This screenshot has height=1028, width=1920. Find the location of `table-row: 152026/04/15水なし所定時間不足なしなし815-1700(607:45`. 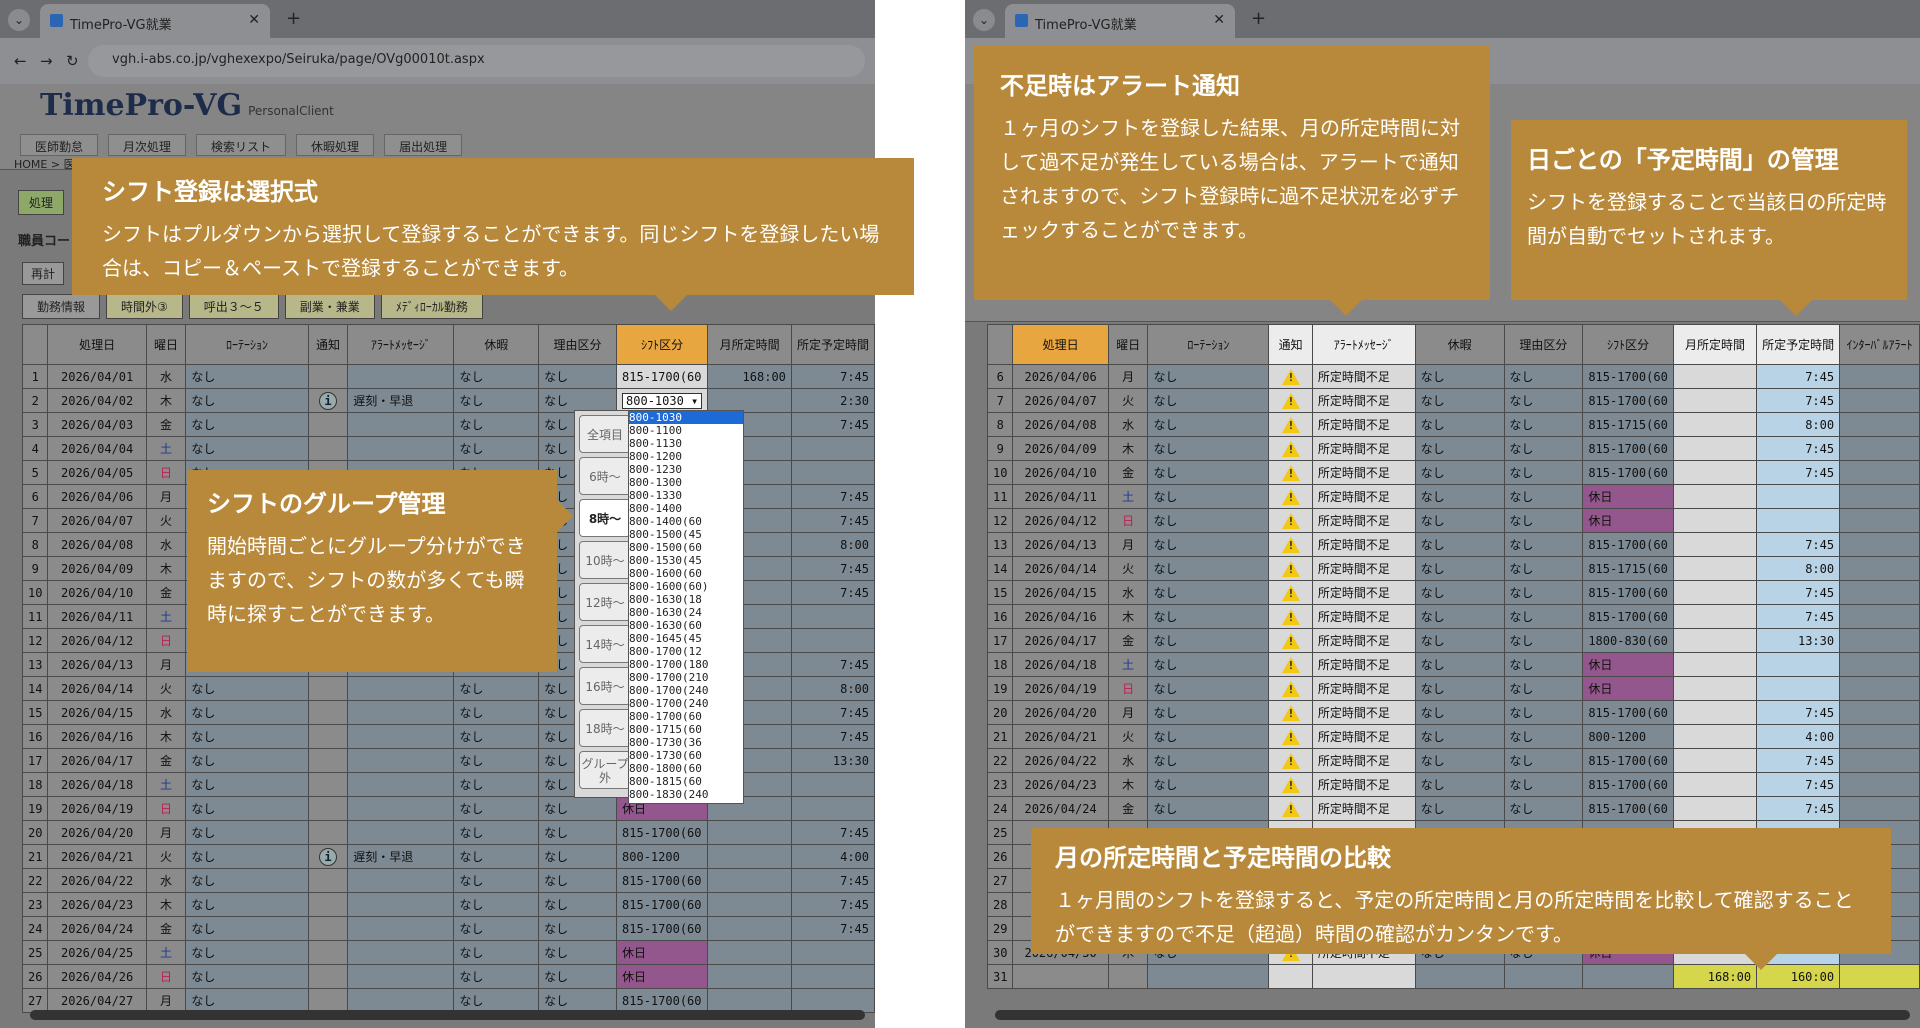

table-row: 152026/04/15水なし所定時間不足なしなし815-1700(607:45 is located at coordinates (1453, 592).